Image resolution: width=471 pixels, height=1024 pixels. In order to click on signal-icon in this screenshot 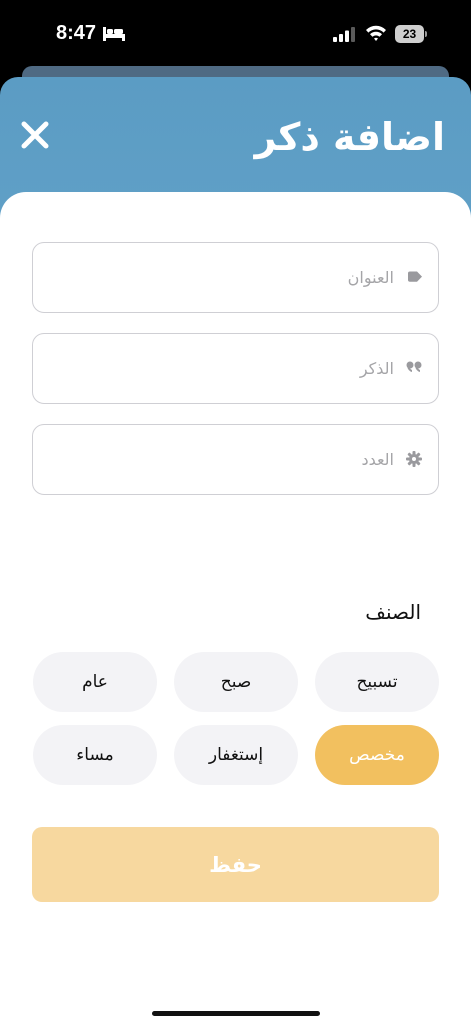, I will do `click(344, 34)`.